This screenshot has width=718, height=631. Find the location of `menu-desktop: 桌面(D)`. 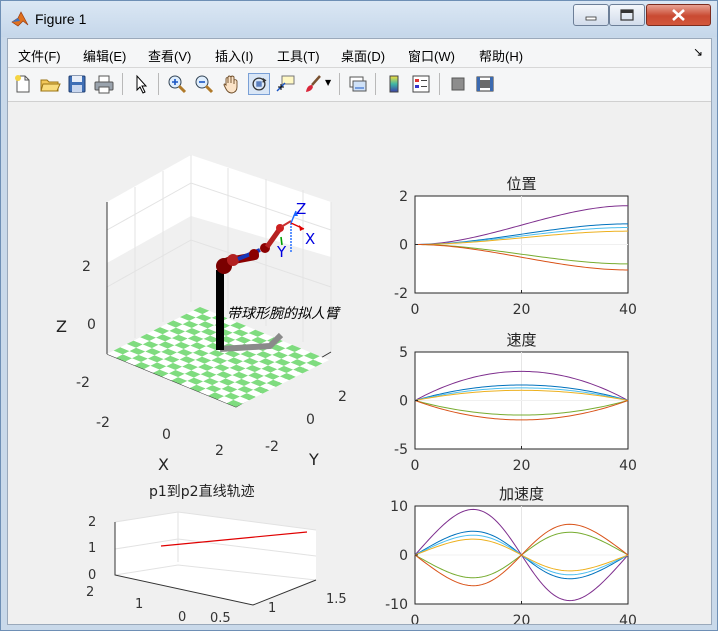

menu-desktop: 桌面(D) is located at coordinates (363, 55).